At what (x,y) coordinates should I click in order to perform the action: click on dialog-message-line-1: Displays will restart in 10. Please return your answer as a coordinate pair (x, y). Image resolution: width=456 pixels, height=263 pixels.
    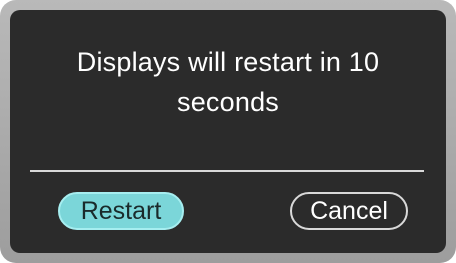
    Looking at the image, I should click on (228, 62).